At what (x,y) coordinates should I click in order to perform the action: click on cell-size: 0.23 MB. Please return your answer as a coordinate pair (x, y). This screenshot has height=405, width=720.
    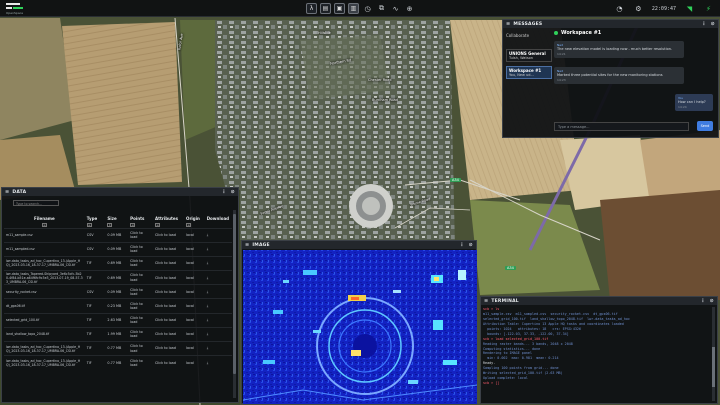
    Looking at the image, I should click on (117, 306).